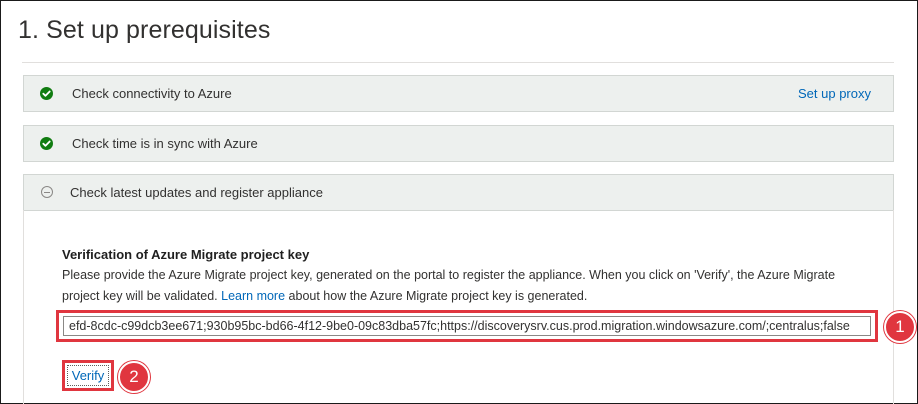 This screenshot has width=918, height=404. Describe the element at coordinates (900, 327) in the screenshot. I see `callout-badge-1: 1` at that location.